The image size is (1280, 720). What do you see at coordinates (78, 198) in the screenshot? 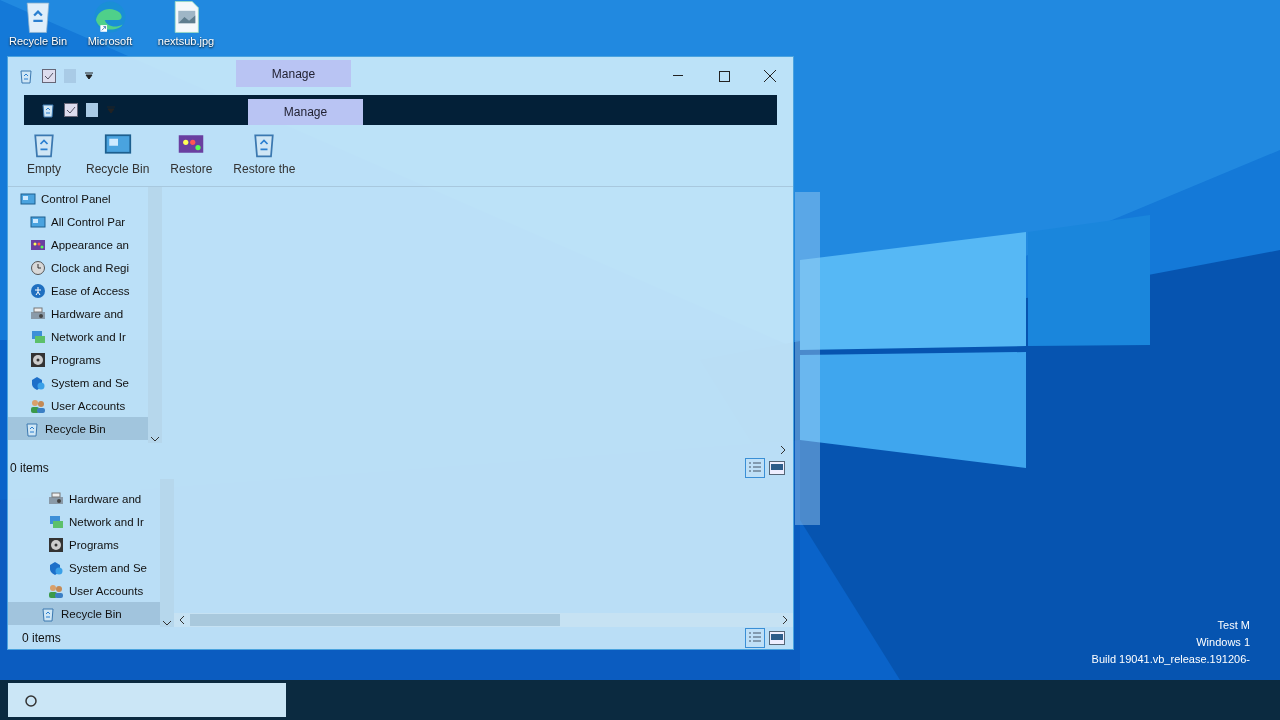
I see `nav-item: Control Panel` at bounding box center [78, 198].